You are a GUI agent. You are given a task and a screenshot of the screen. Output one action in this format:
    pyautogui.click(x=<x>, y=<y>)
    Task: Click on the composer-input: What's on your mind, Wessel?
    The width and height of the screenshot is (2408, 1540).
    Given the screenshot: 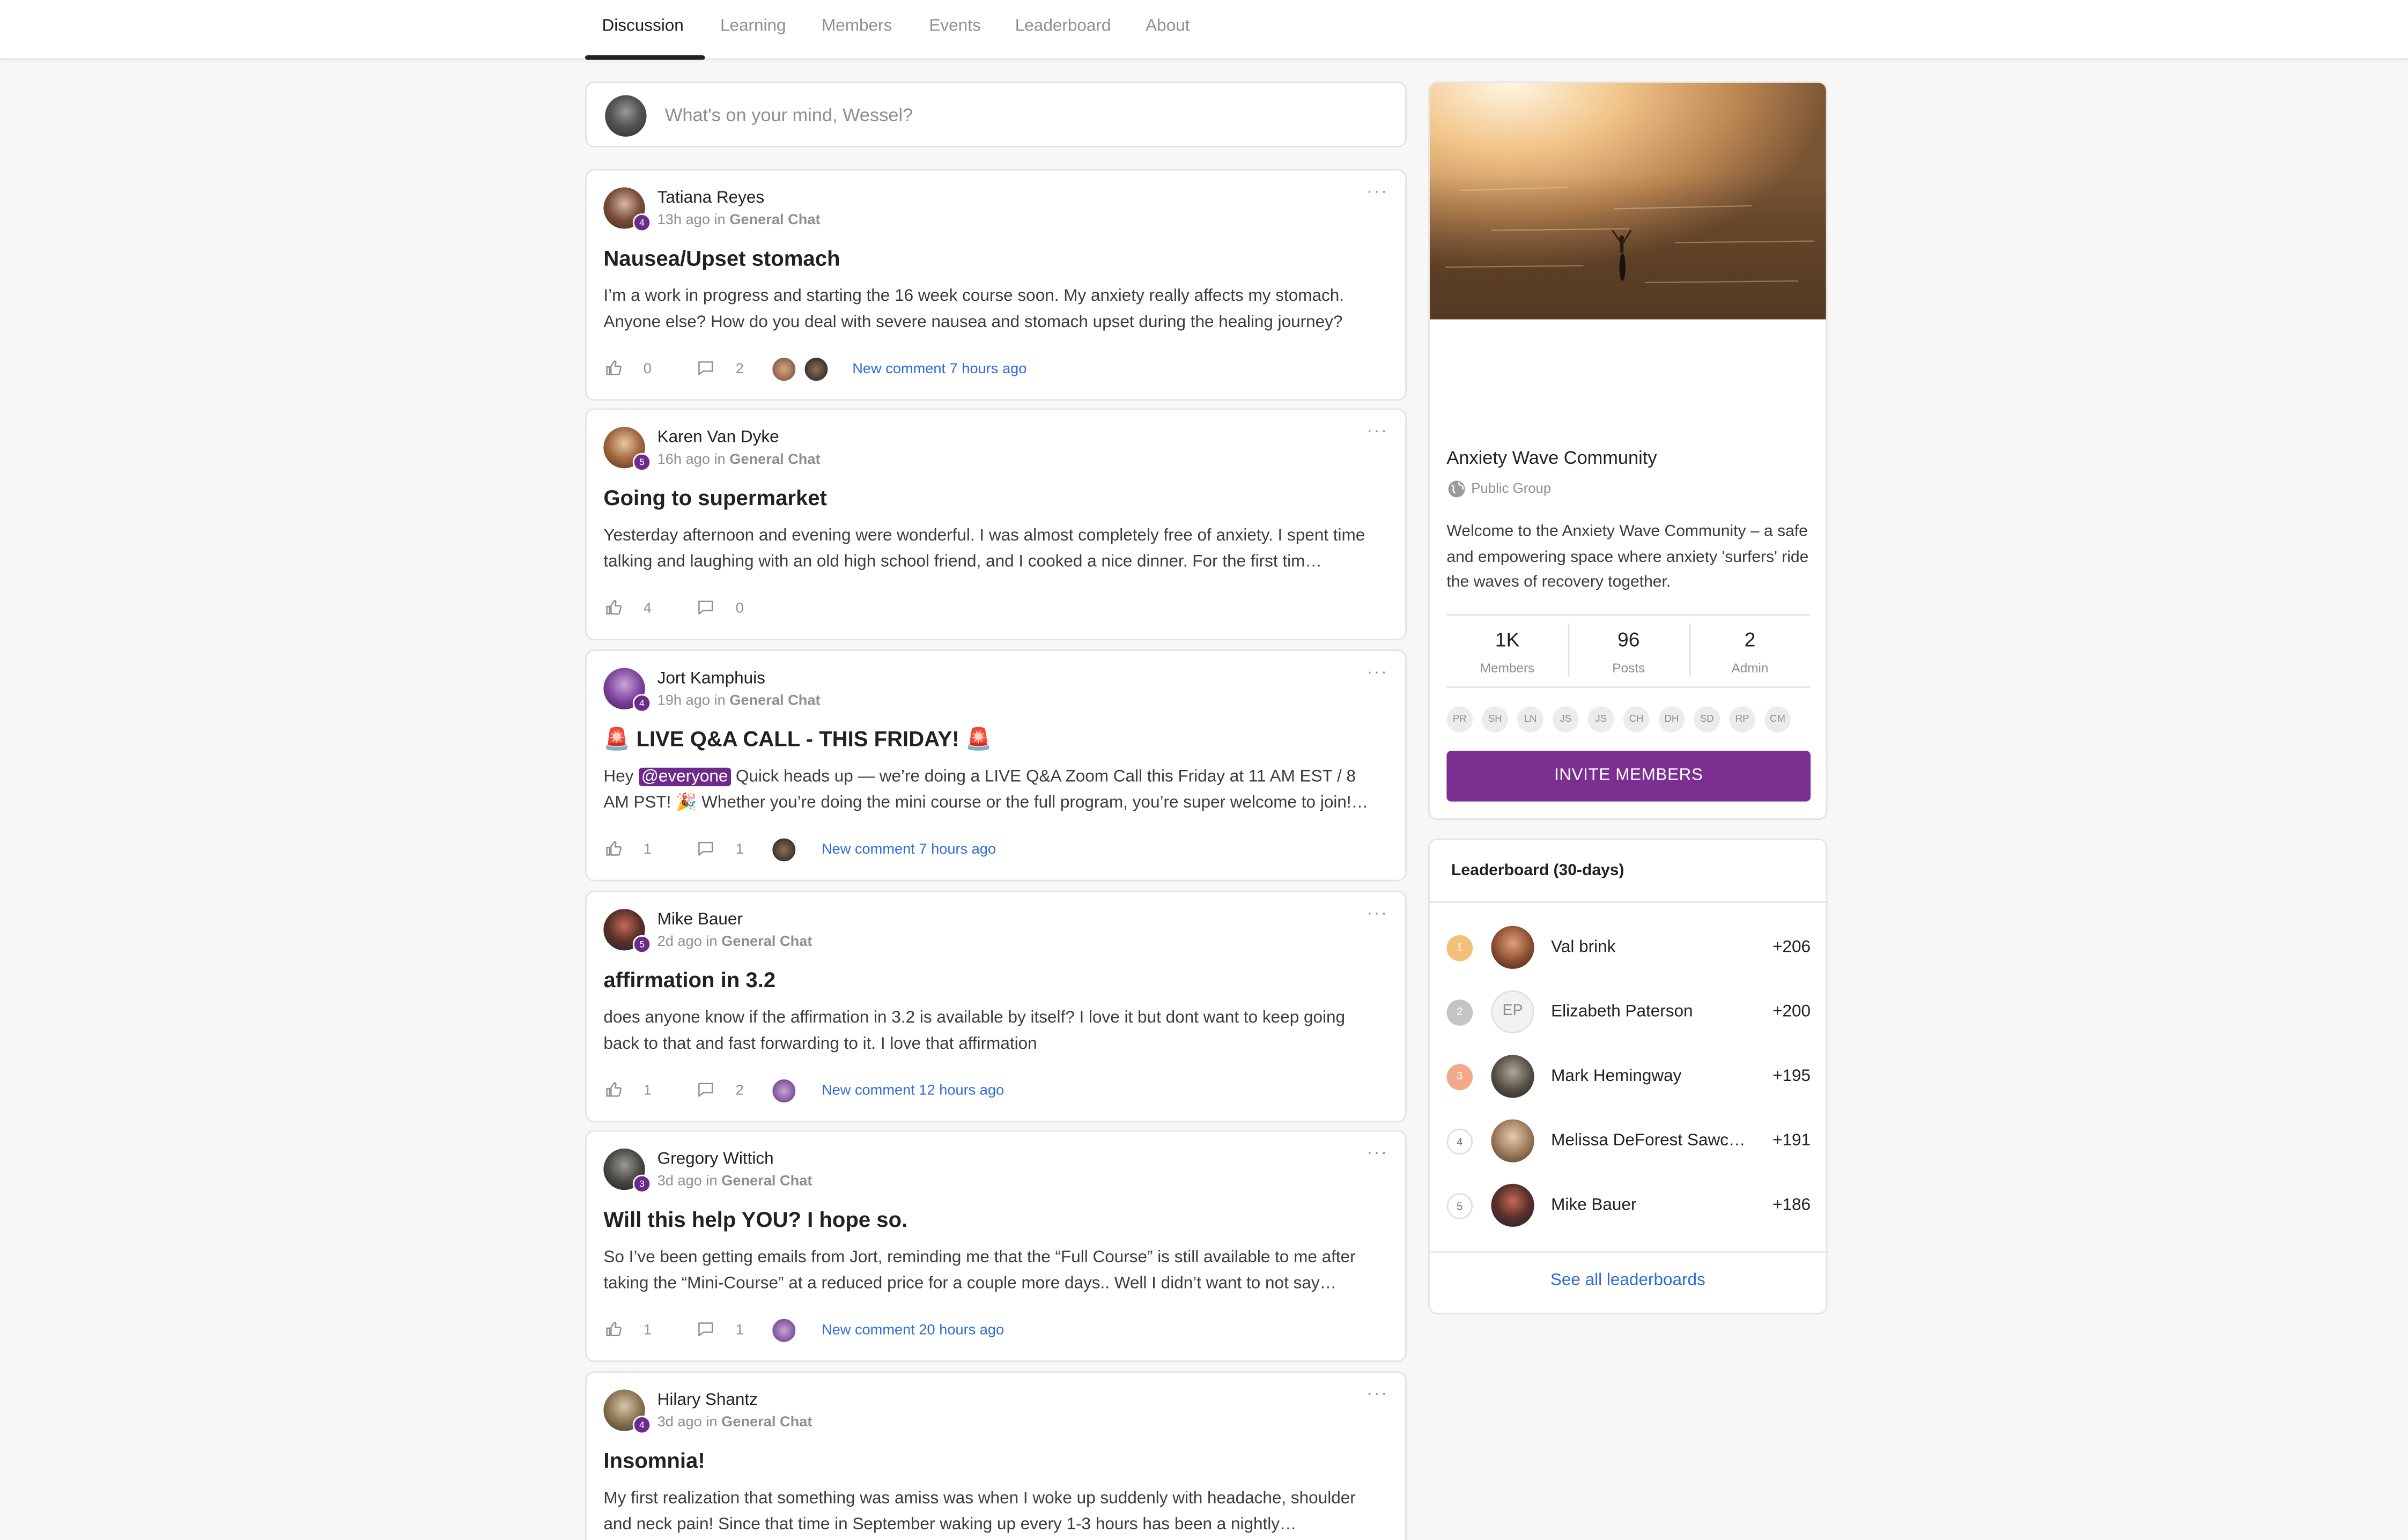 What is the action you would take?
    pyautogui.click(x=789, y=115)
    